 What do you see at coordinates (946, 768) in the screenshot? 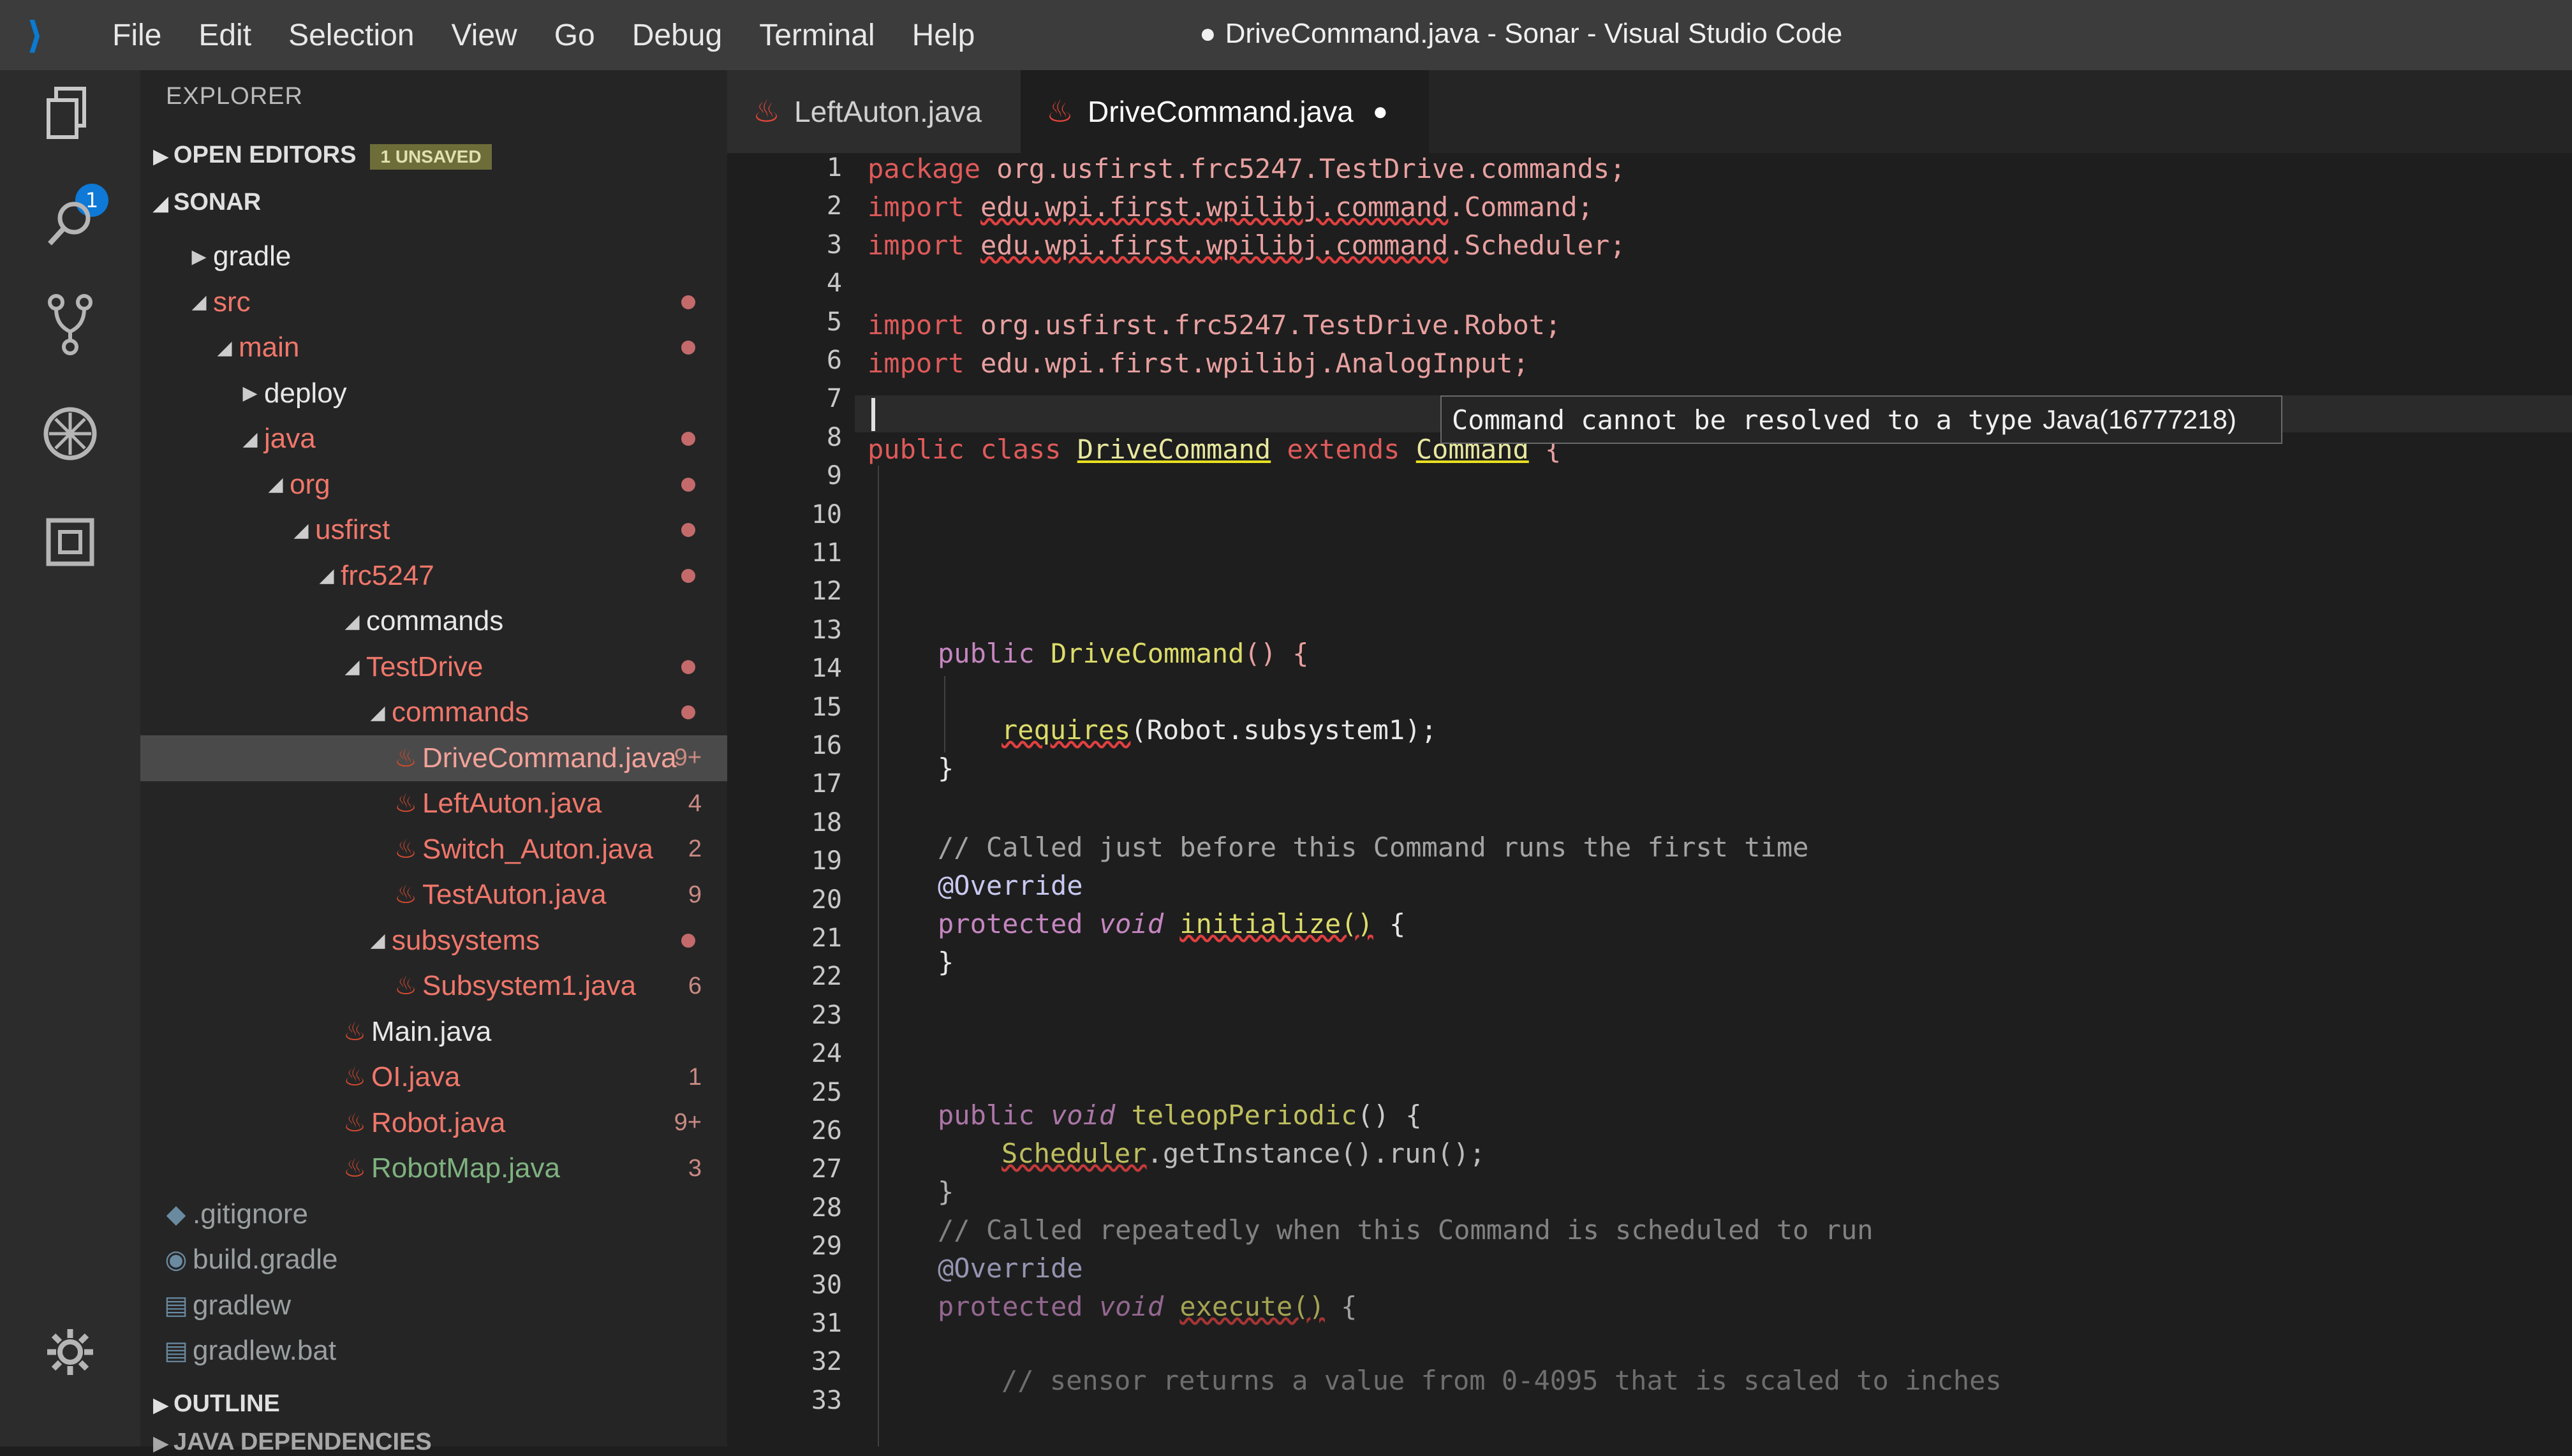
I see `code-line-16: }` at bounding box center [946, 768].